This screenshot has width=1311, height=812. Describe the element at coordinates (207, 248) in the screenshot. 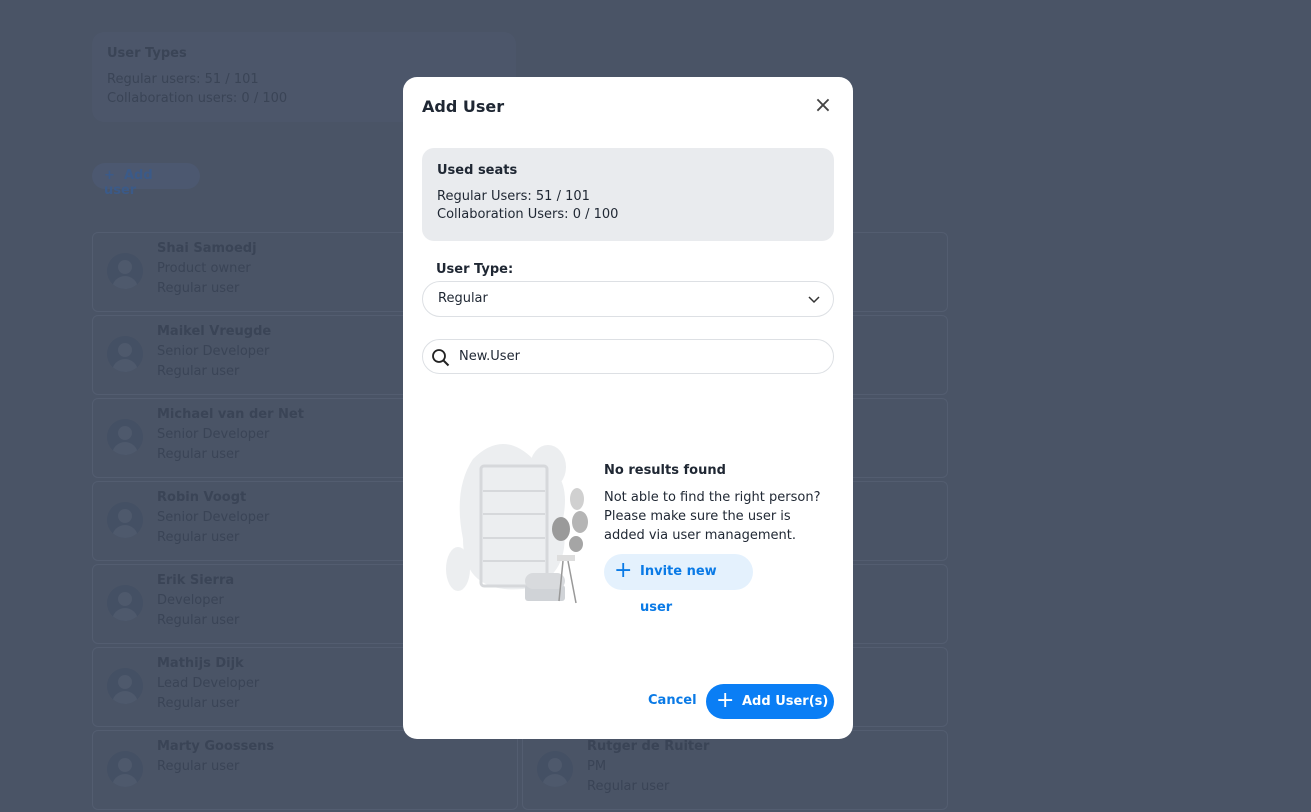

I see `user-name: Shai Samoedj` at that location.